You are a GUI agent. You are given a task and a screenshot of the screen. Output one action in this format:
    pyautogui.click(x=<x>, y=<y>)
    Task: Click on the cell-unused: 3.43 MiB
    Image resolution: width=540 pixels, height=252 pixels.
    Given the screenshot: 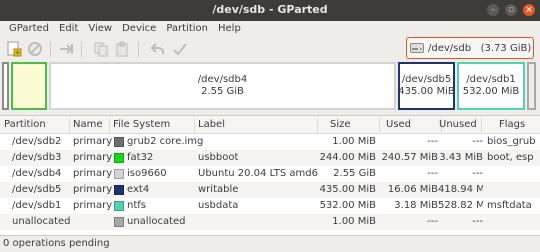 What is the action you would take?
    pyautogui.click(x=461, y=157)
    